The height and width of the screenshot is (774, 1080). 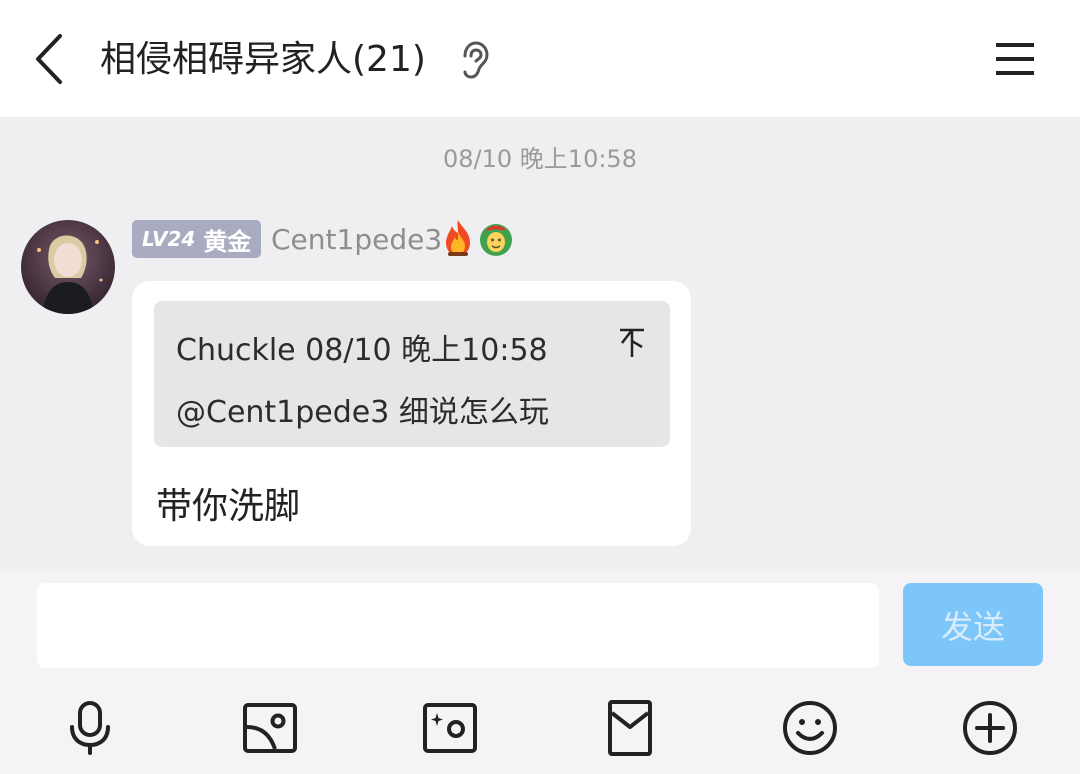 What do you see at coordinates (356, 240) in the screenshot?
I see `sender-username: Cent1pede3` at bounding box center [356, 240].